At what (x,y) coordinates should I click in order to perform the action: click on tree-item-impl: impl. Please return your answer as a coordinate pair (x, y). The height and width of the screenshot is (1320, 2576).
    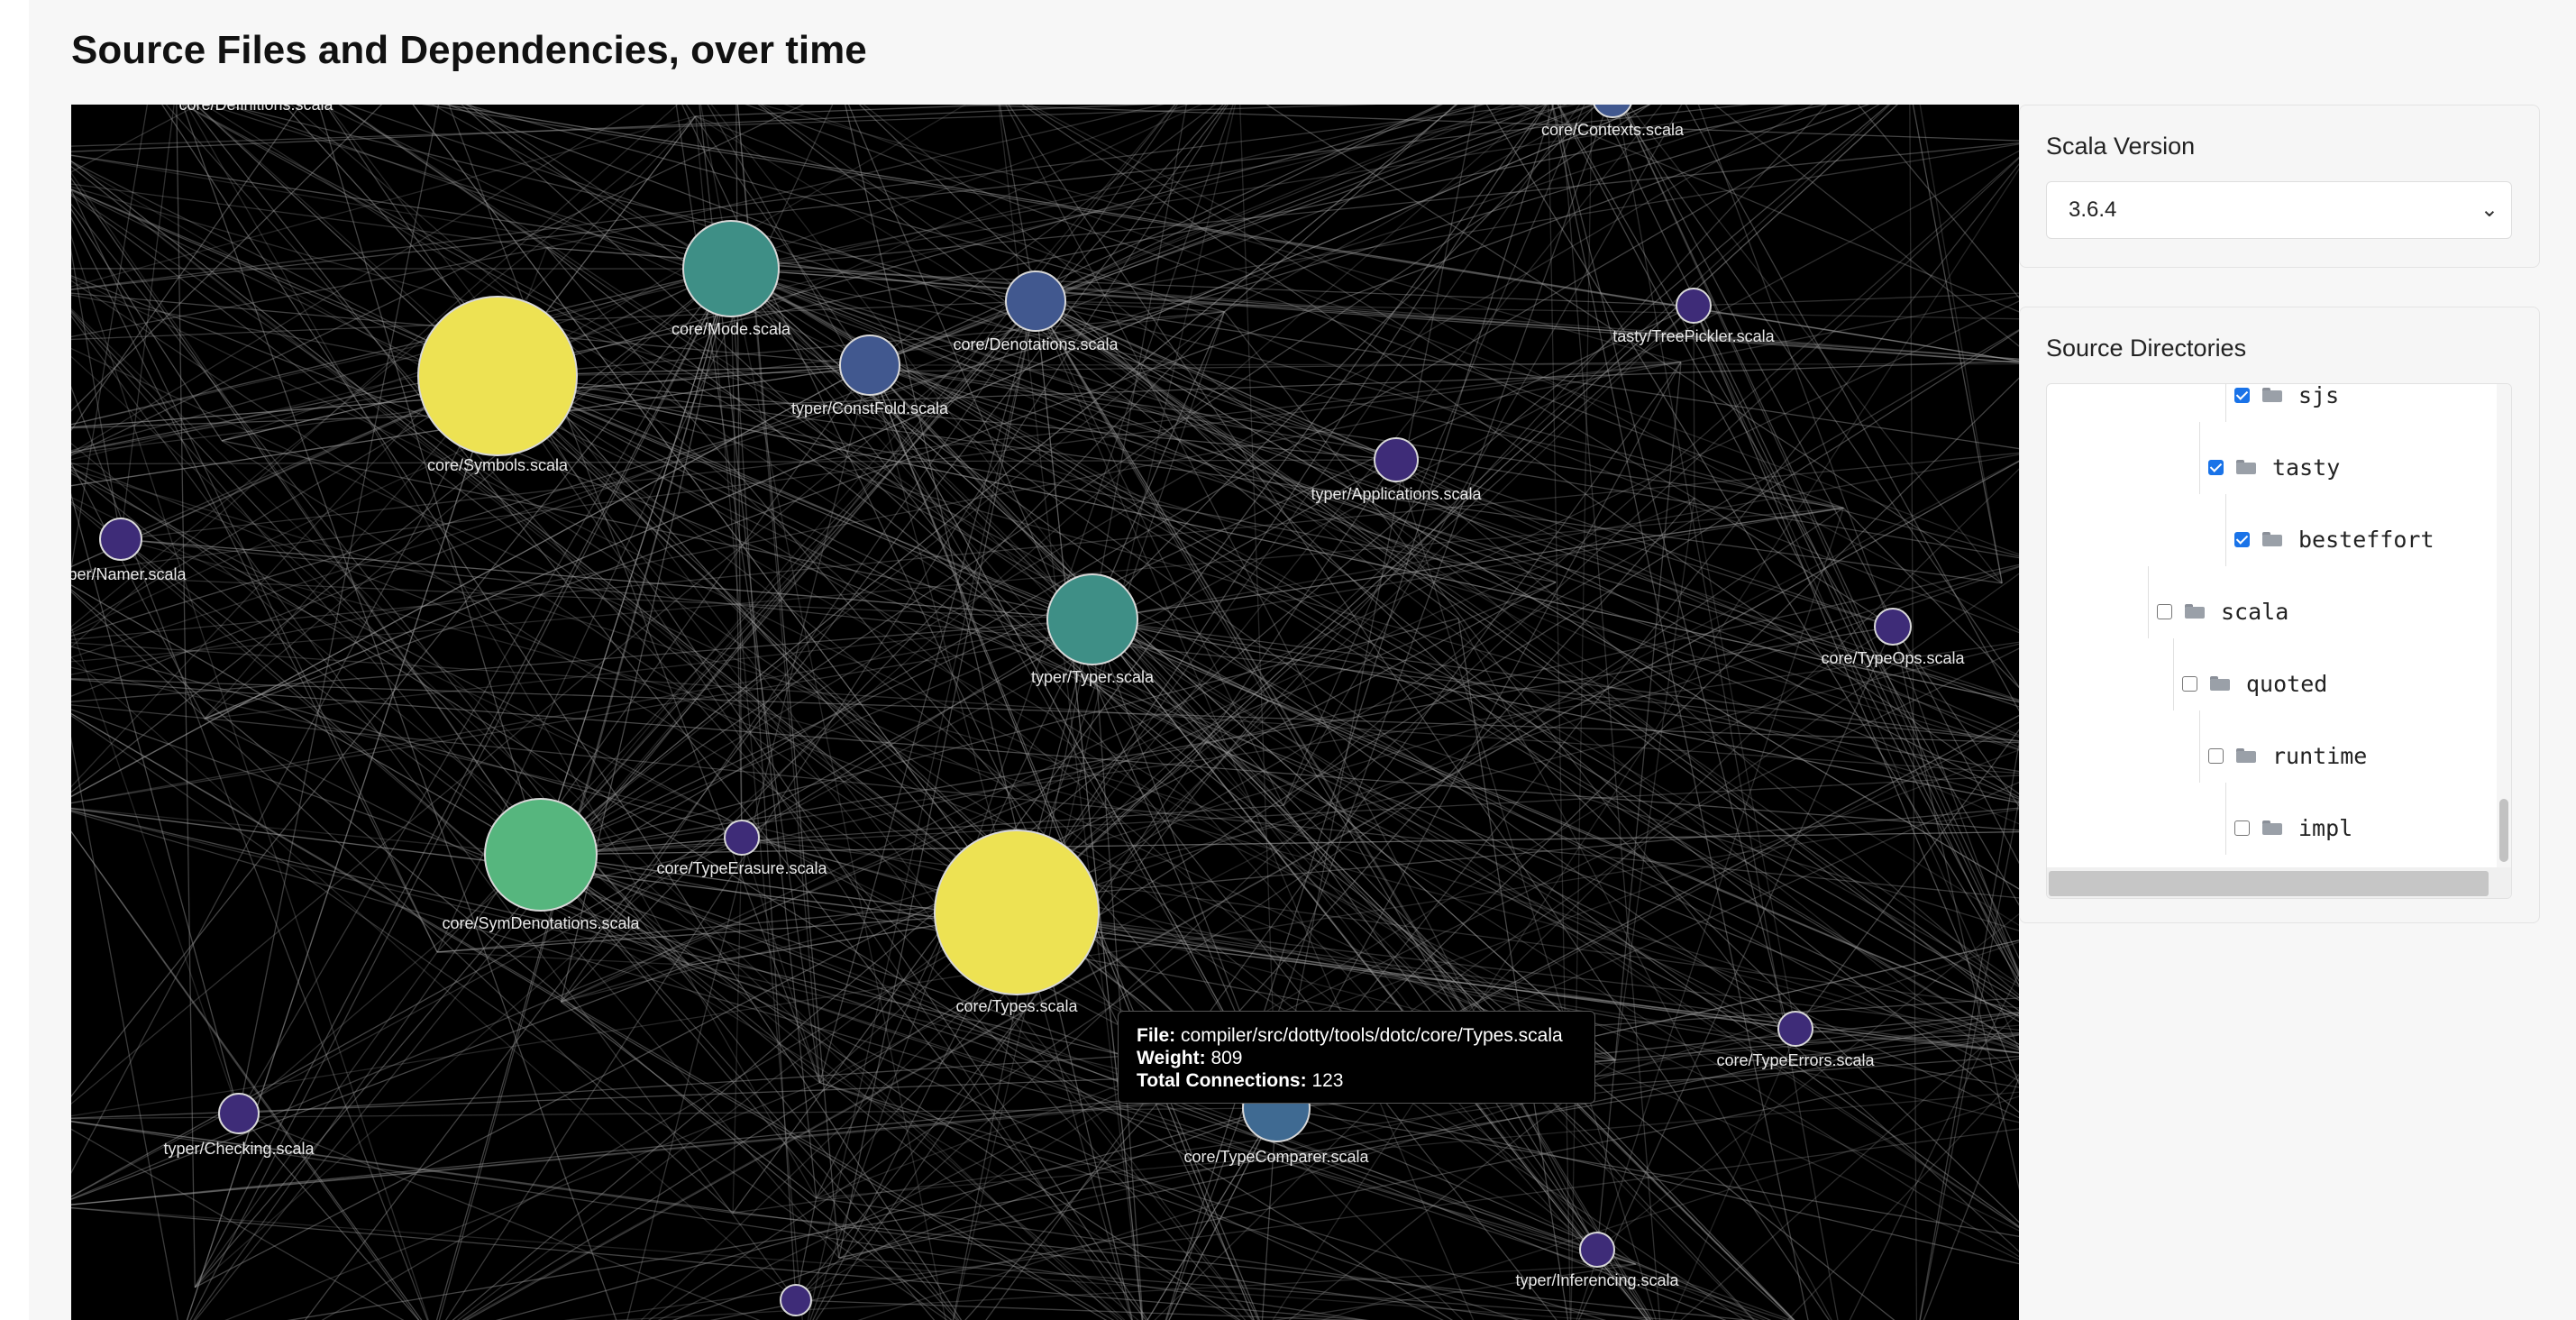
    Looking at the image, I should click on (2289, 819).